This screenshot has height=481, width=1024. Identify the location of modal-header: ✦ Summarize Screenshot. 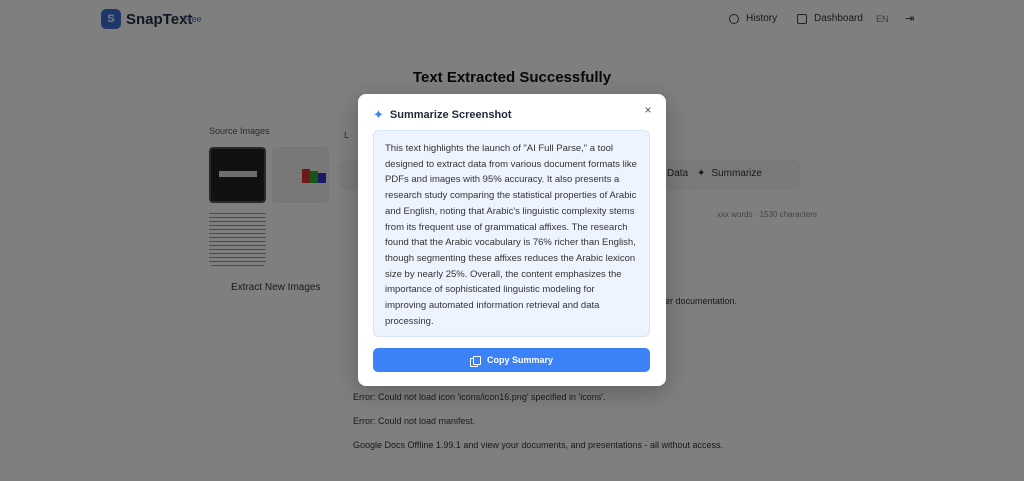
(442, 114).